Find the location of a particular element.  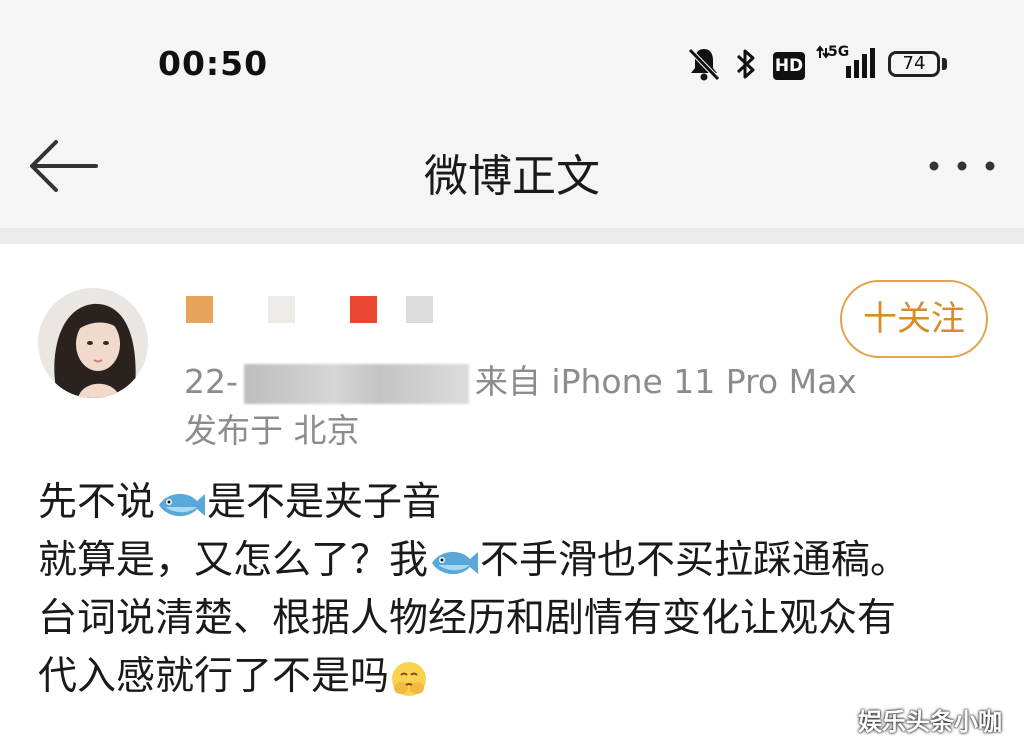

text-segment: 先不说 is located at coordinates (97, 502).